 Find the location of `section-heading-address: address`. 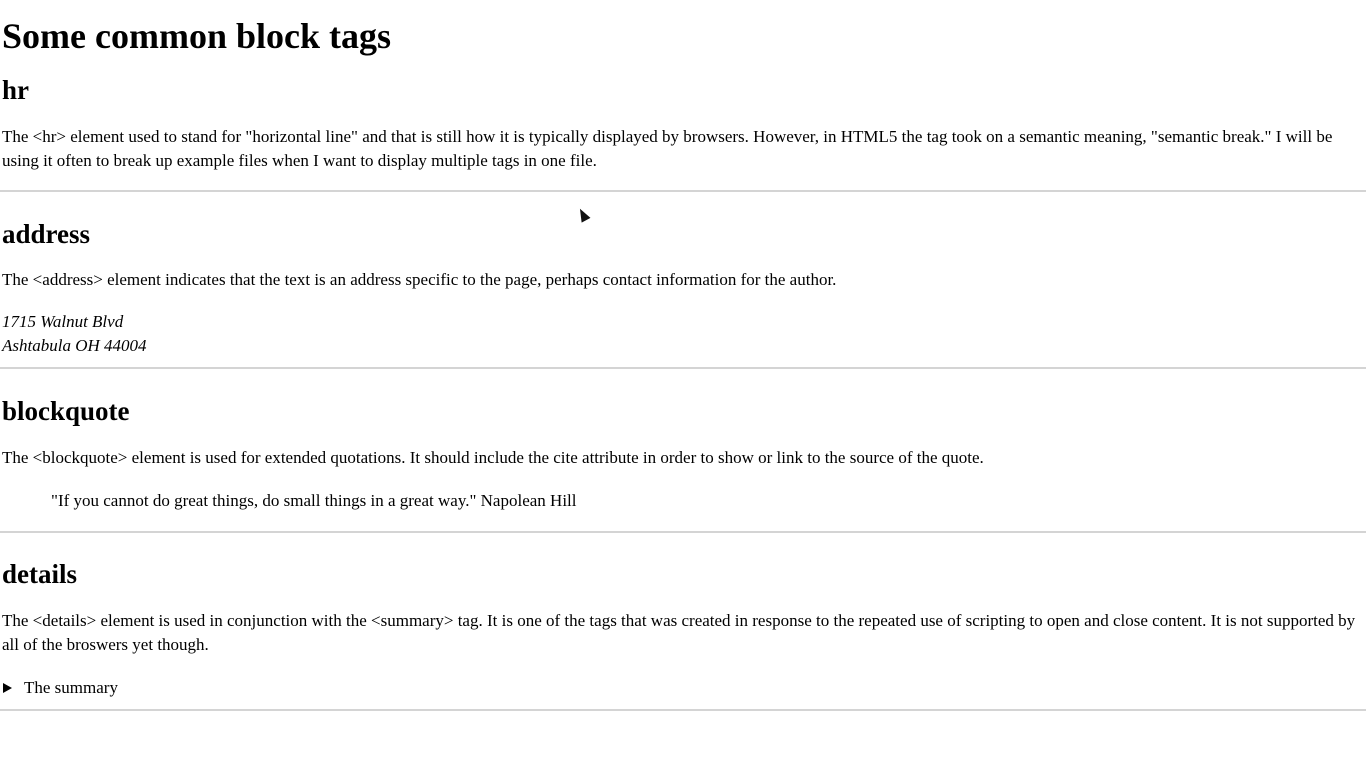

section-heading-address: address is located at coordinates (46, 234).